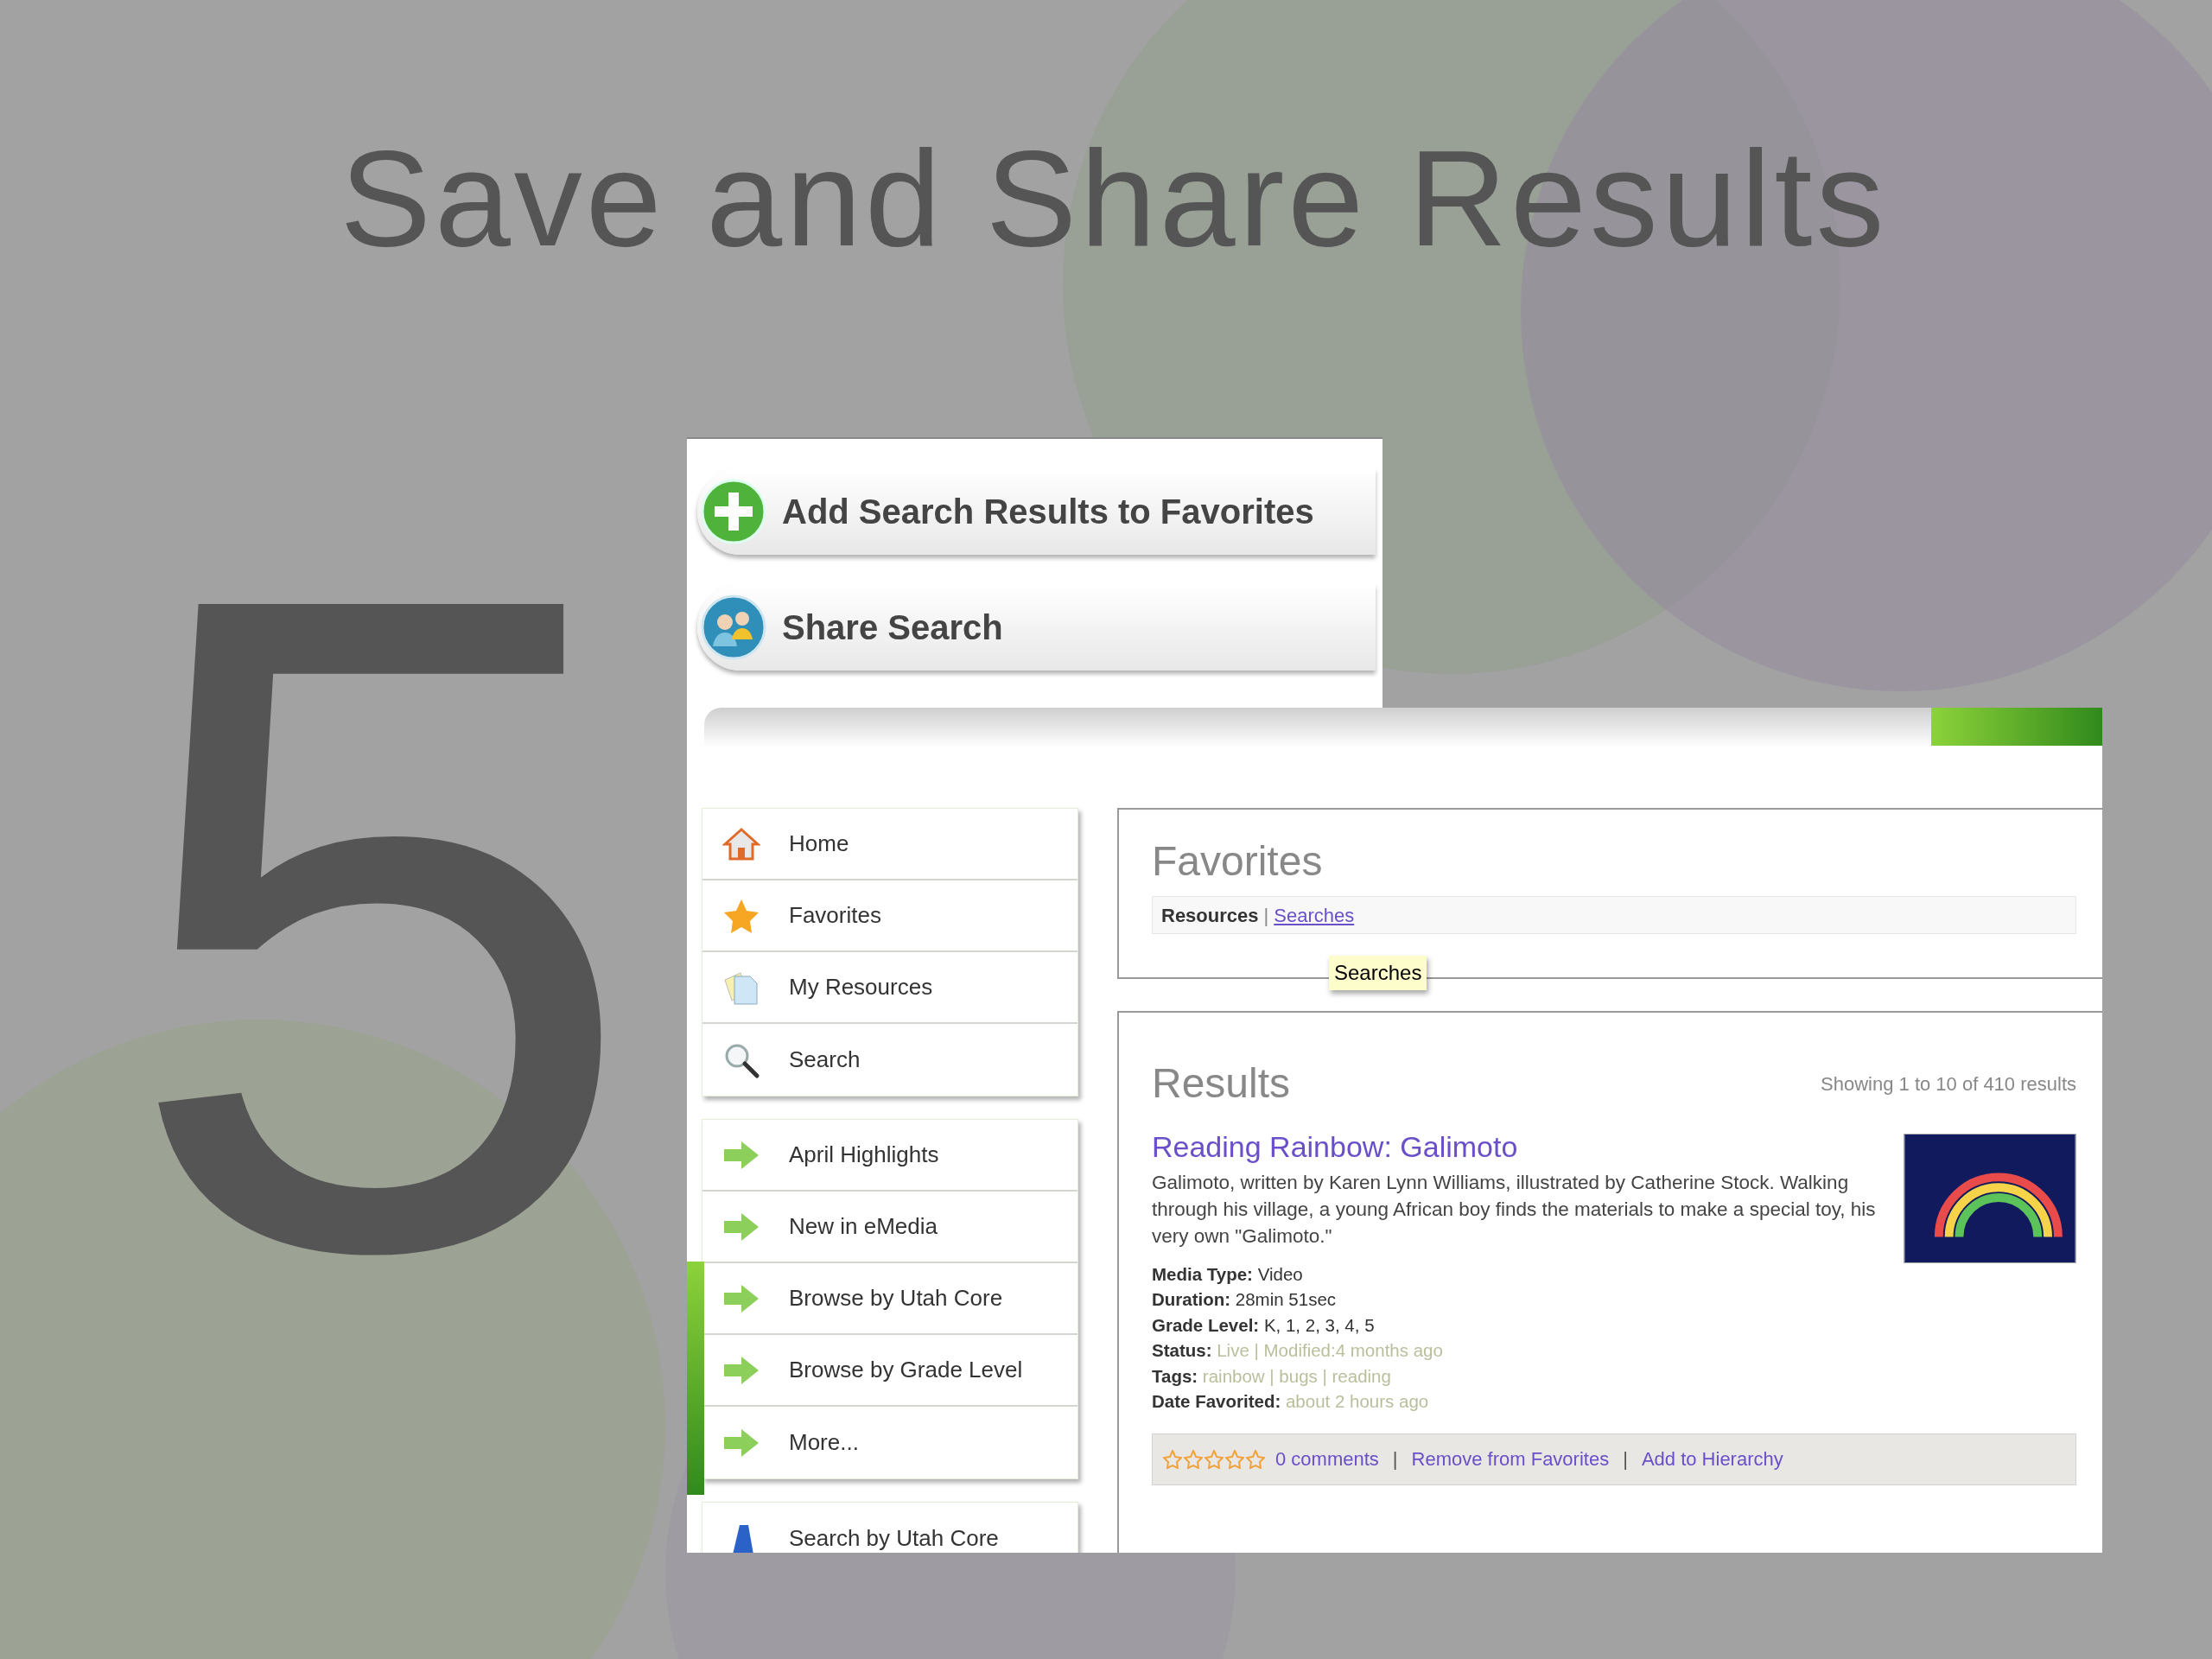  I want to click on menu-label: April Highlights, so click(864, 1155).